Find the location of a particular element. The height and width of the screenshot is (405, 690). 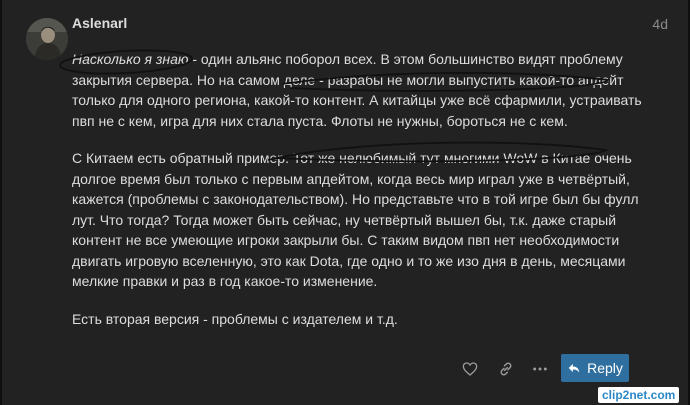

avatar is located at coordinates (47, 39).